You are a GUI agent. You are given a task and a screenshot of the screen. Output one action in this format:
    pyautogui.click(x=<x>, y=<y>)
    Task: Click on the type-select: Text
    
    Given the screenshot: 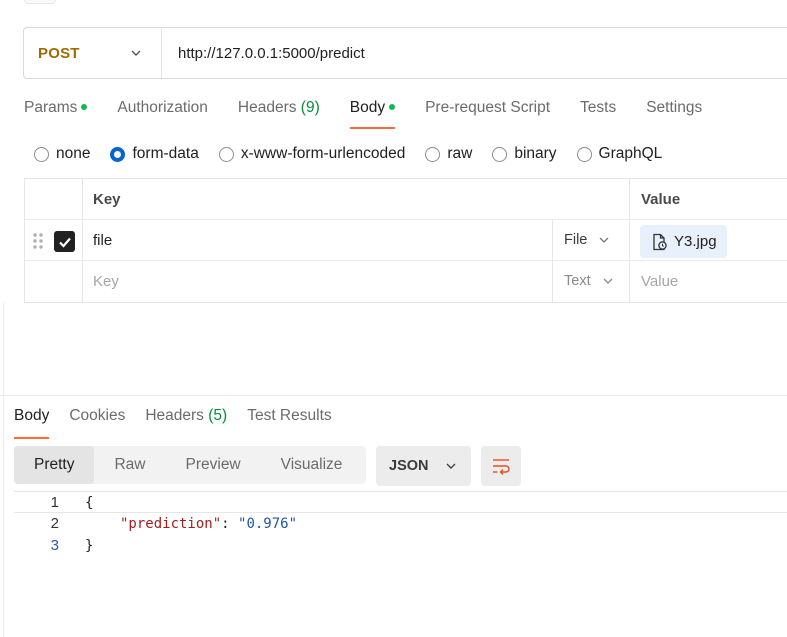 What is the action you would take?
    pyautogui.click(x=588, y=281)
    